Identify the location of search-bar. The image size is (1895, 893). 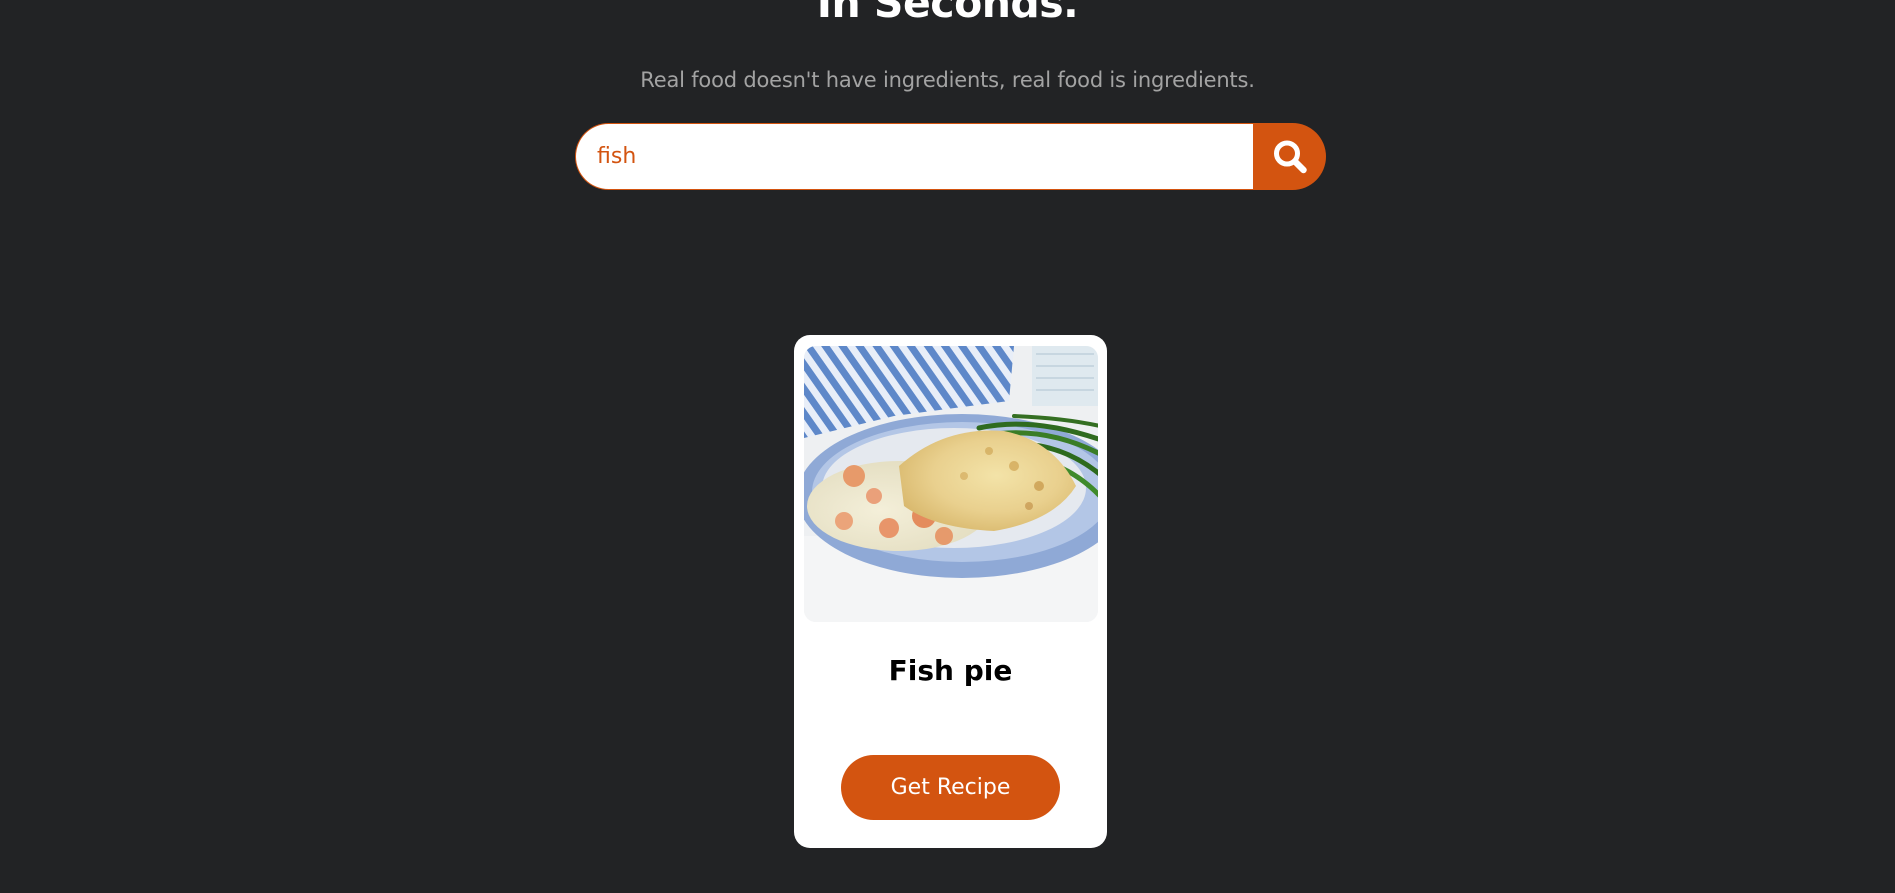
(950, 156).